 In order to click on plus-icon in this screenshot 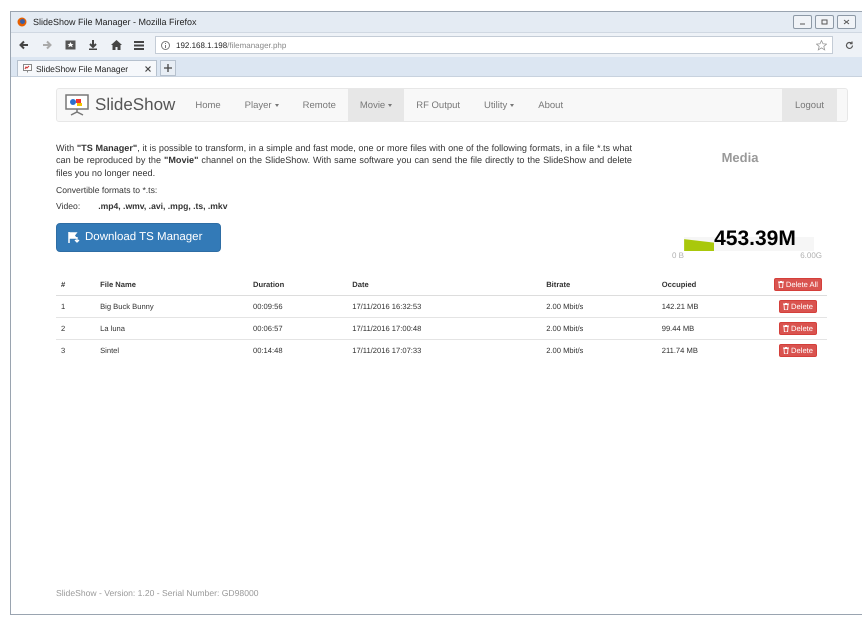, I will do `click(168, 68)`.